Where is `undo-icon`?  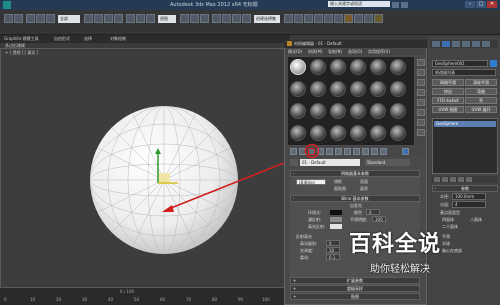
undo-icon is located at coordinates (8, 18).